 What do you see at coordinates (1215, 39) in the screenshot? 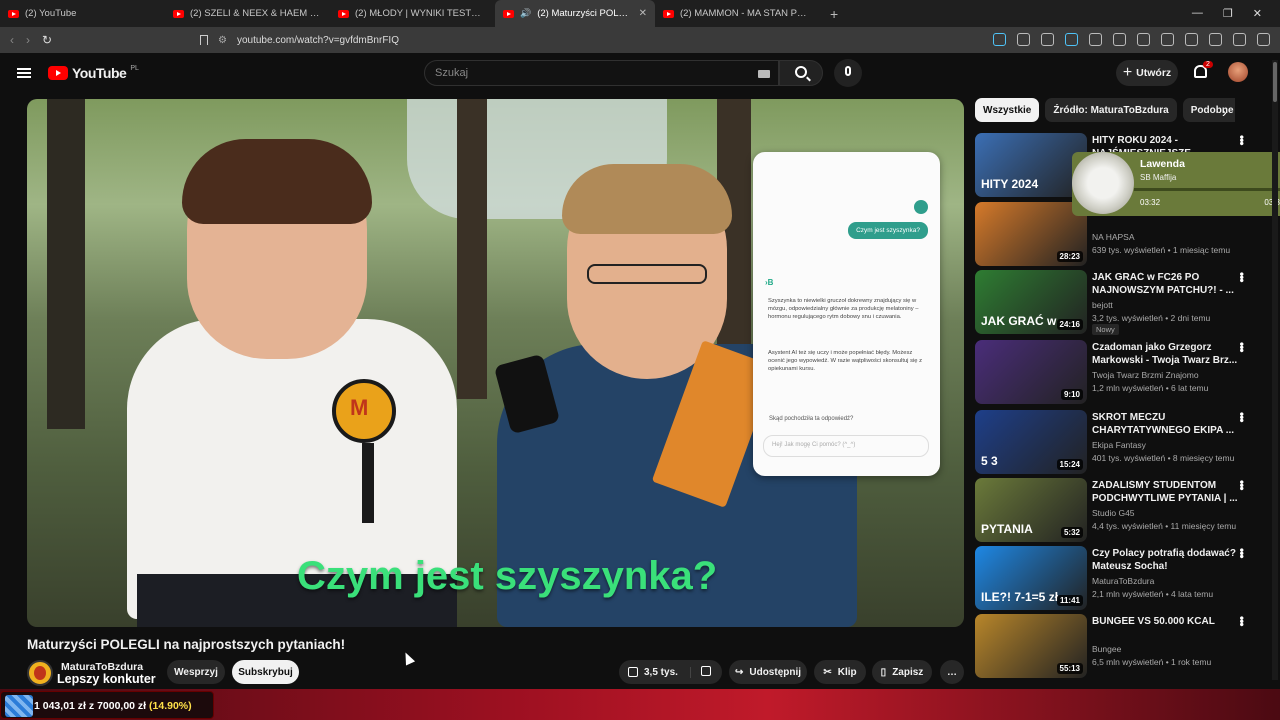
I see `leo-icon` at bounding box center [1215, 39].